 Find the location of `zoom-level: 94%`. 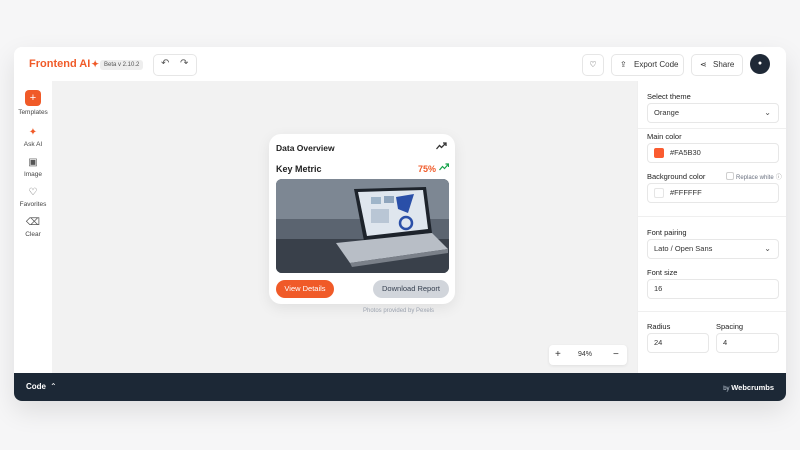

zoom-level: 94% is located at coordinates (585, 354).